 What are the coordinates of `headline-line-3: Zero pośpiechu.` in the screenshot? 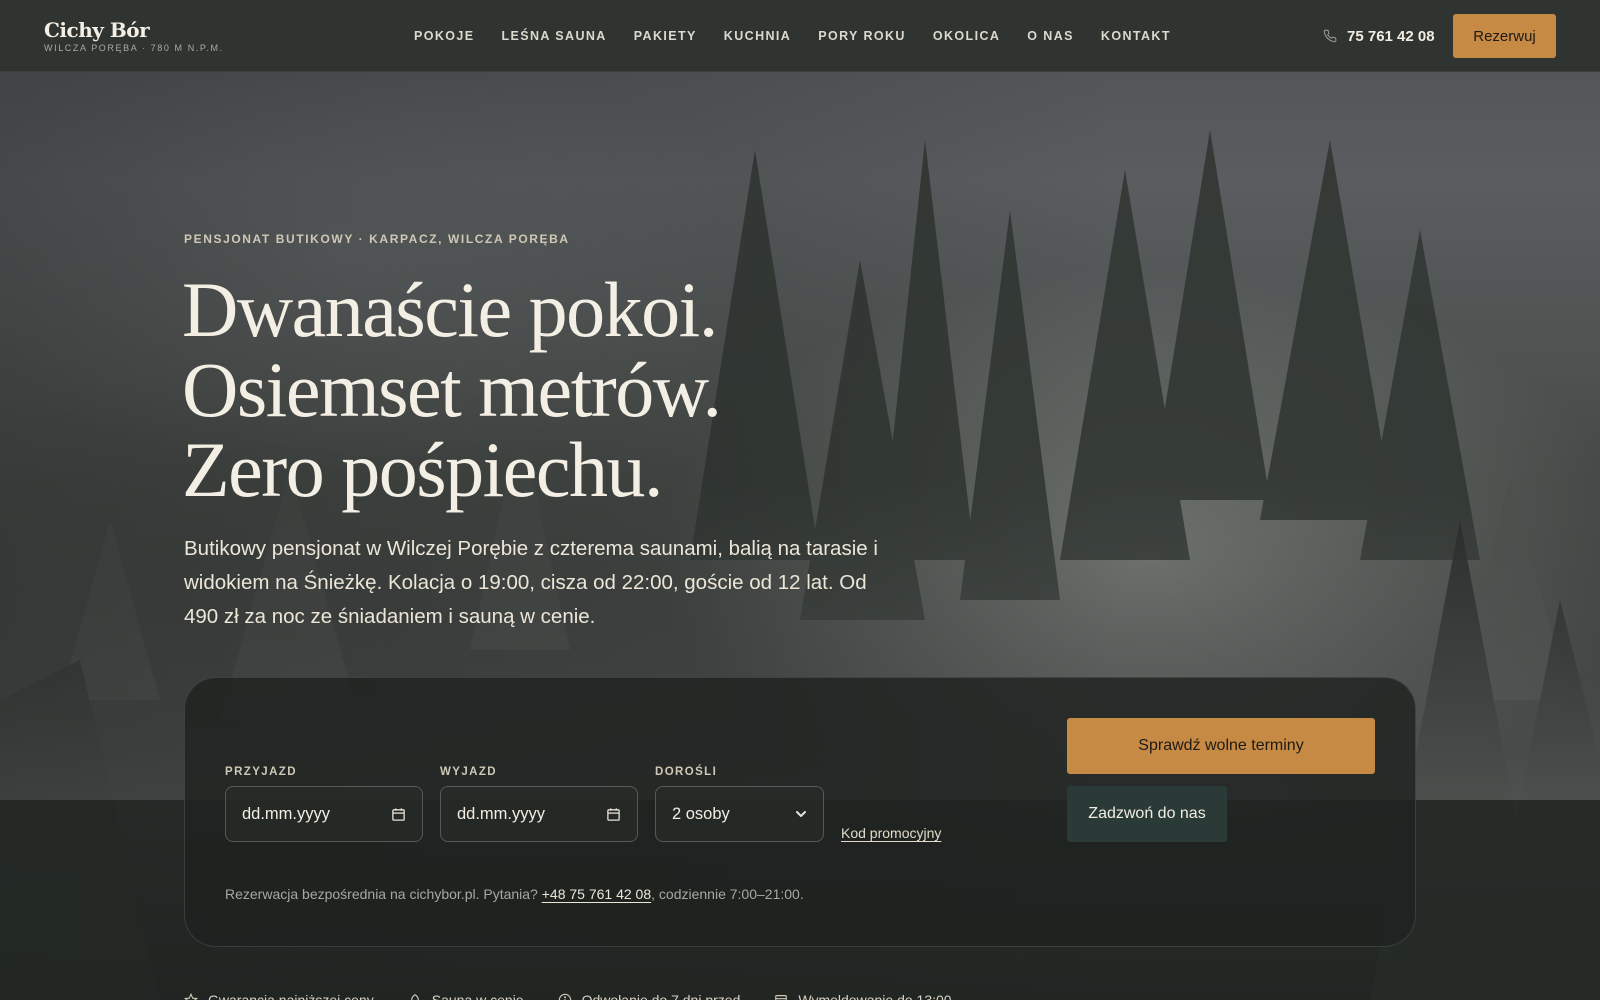 It's located at (423, 469).